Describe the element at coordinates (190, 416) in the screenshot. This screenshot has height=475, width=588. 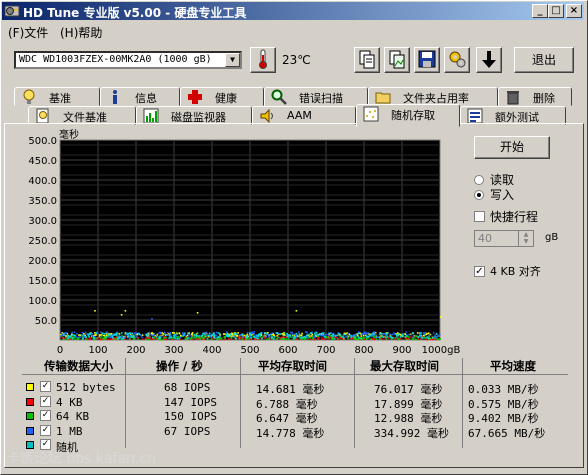
I see `cell-ops: 150 IOPS` at that location.